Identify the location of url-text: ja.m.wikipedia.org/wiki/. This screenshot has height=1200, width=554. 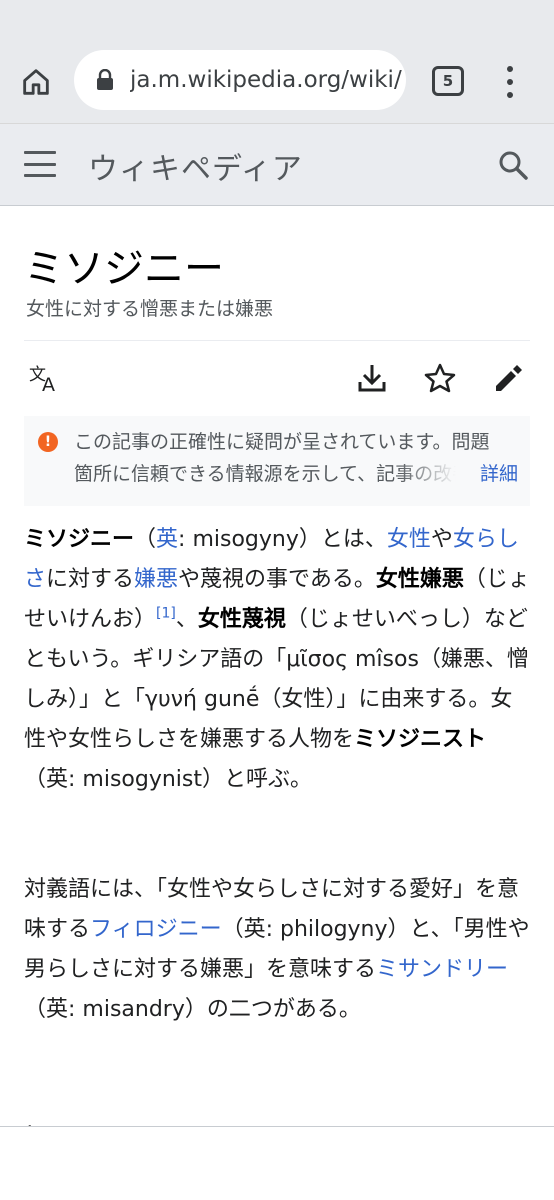
(266, 80).